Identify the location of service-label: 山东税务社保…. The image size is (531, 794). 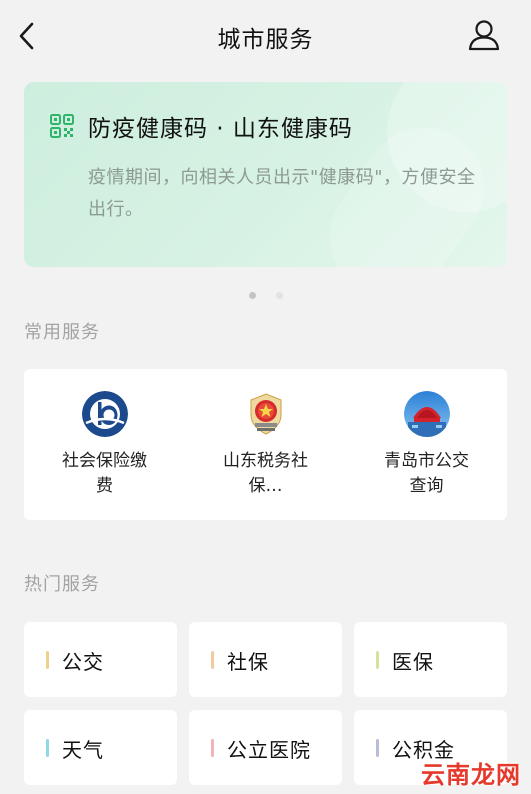
(265, 473).